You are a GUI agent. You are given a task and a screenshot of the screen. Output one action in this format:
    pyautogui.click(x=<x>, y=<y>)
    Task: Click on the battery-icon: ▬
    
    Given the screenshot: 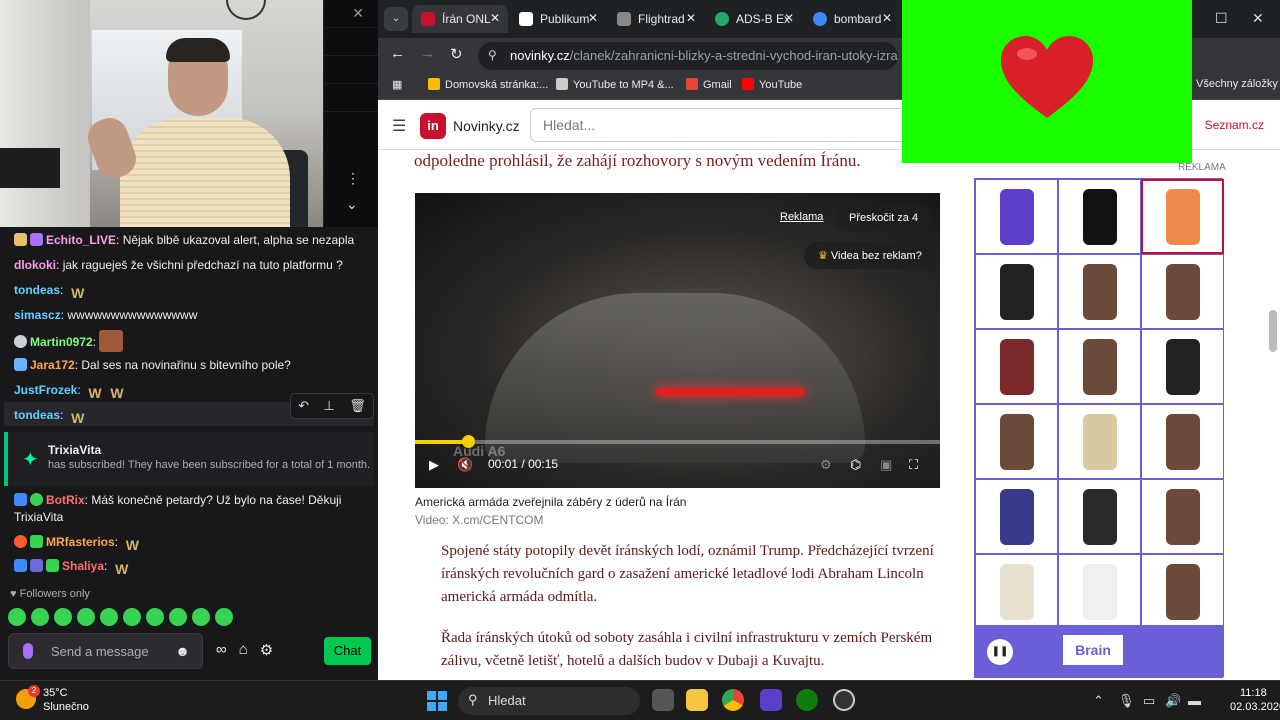 What is the action you would take?
    pyautogui.click(x=1194, y=700)
    